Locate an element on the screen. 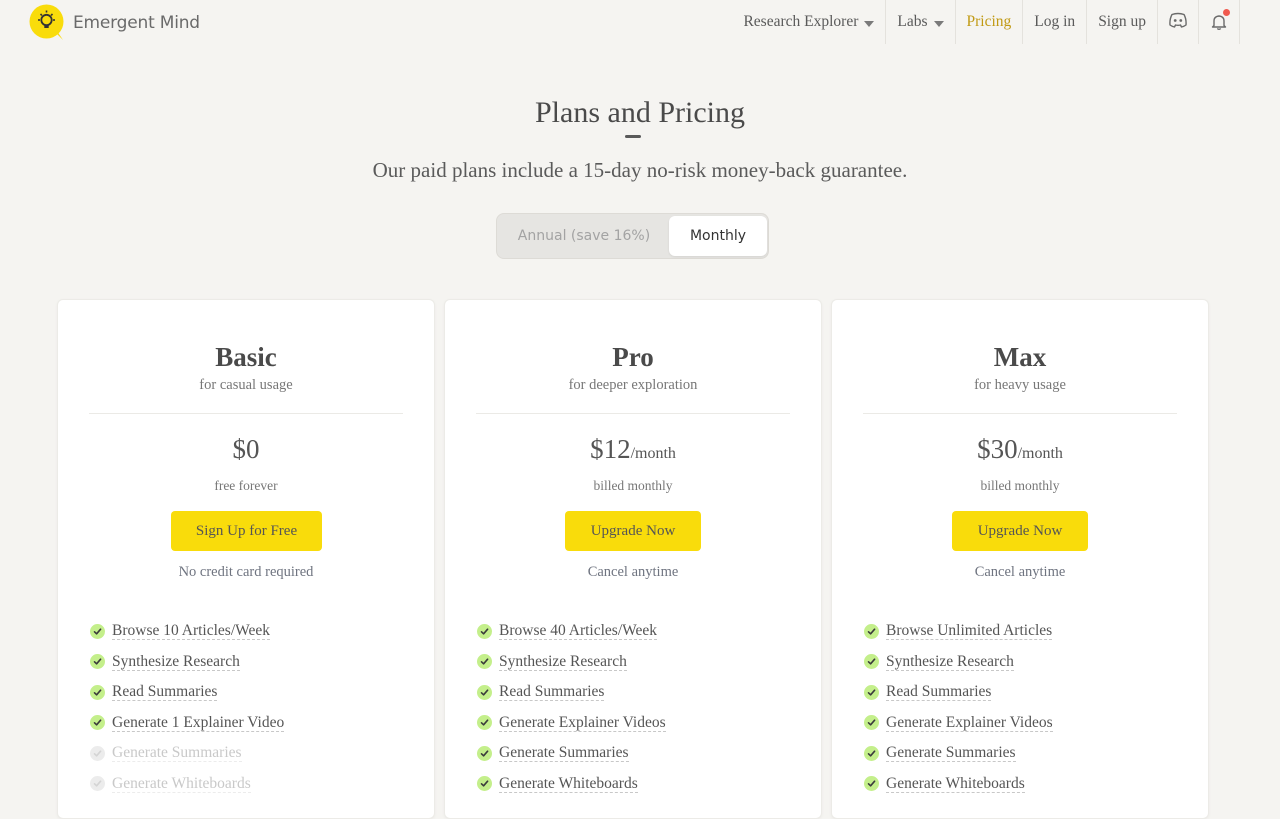 This screenshot has height=819, width=1280. nav-signup: Sign up is located at coordinates (1121, 22).